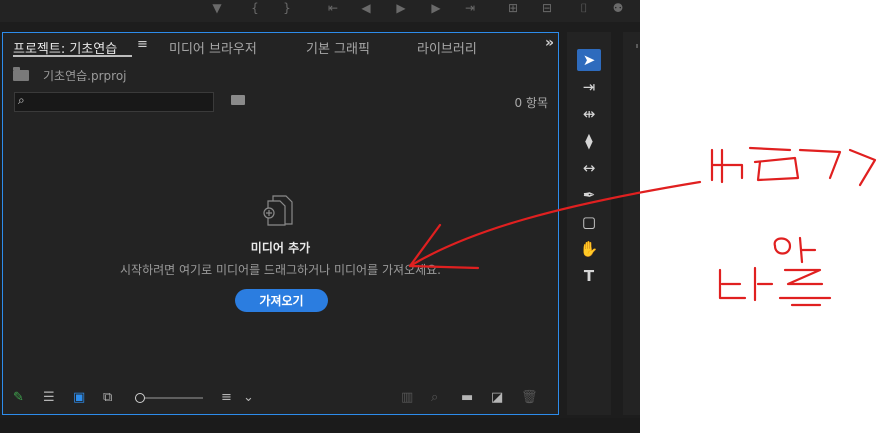  Describe the element at coordinates (72, 56) in the screenshot. I see `active-tab-underline` at that location.